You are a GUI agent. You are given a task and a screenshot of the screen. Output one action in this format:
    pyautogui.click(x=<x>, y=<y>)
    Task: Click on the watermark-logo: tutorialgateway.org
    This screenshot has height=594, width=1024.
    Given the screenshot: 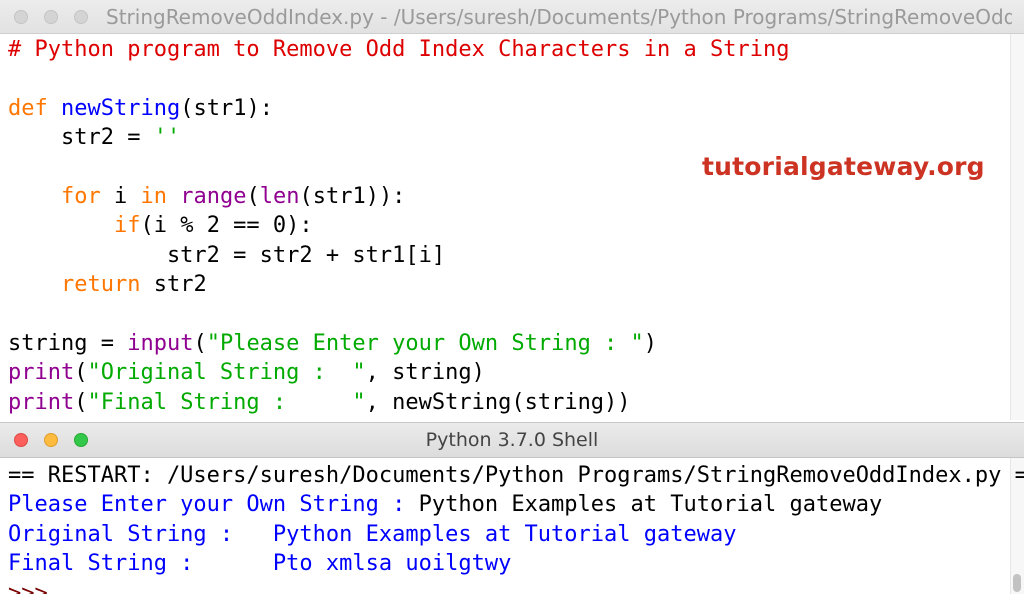 What is the action you would take?
    pyautogui.click(x=843, y=166)
    